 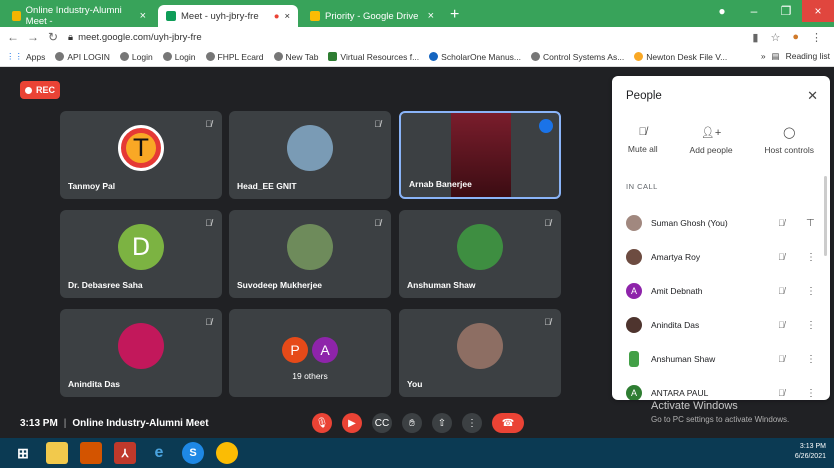 What do you see at coordinates (508, 423) in the screenshot?
I see `leave-call-button: ☎︎` at bounding box center [508, 423].